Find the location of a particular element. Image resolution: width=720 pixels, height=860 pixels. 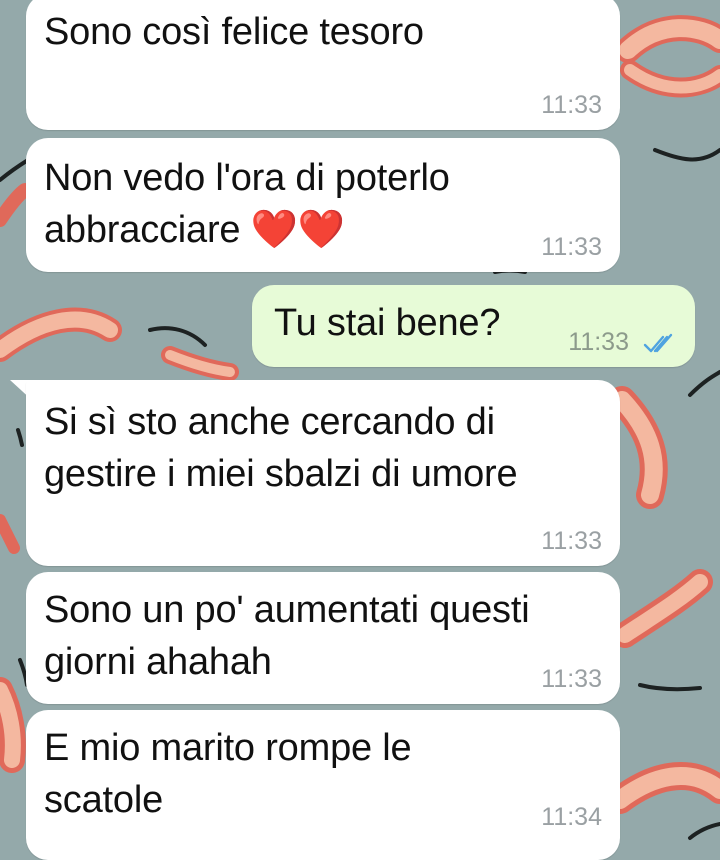

message-time: 11:34 is located at coordinates (571, 817).